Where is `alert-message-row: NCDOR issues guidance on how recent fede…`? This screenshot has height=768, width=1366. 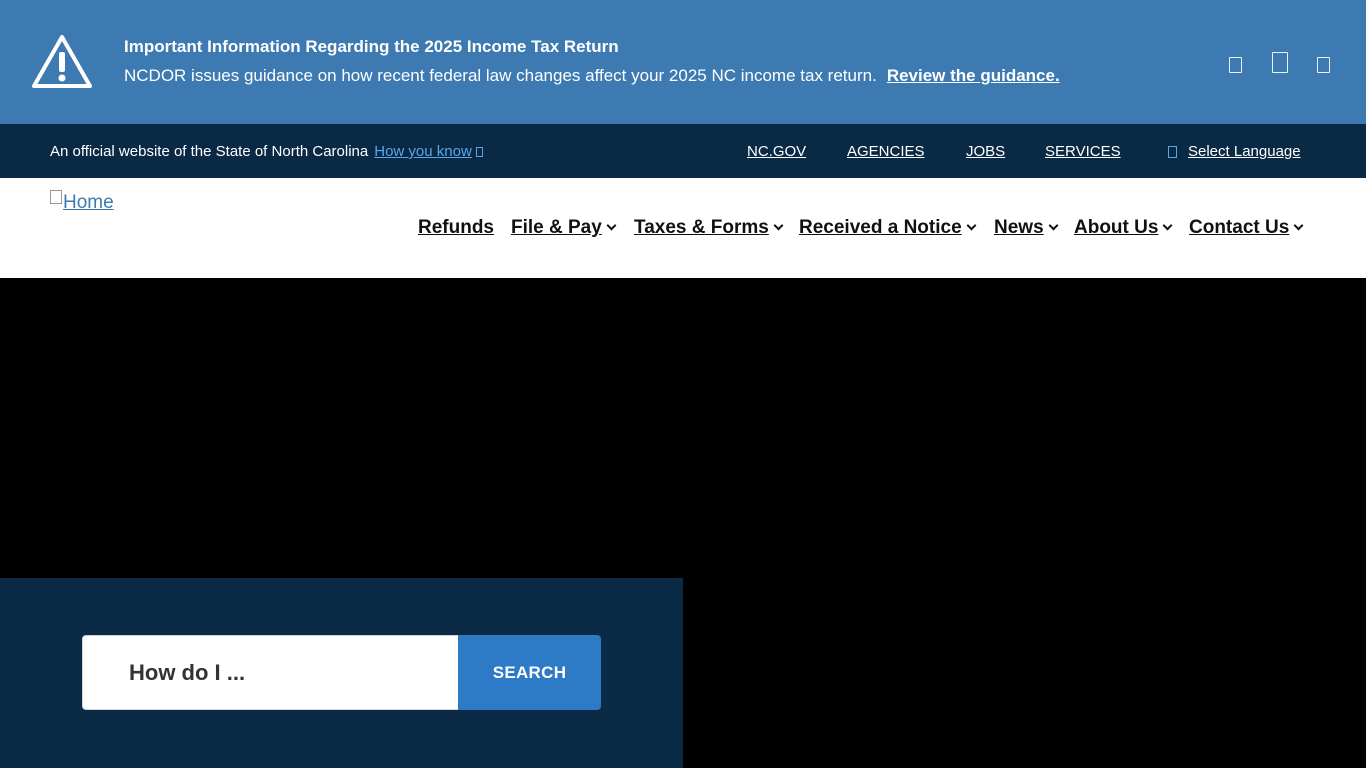 alert-message-row: NCDOR issues guidance on how recent fede… is located at coordinates (592, 76).